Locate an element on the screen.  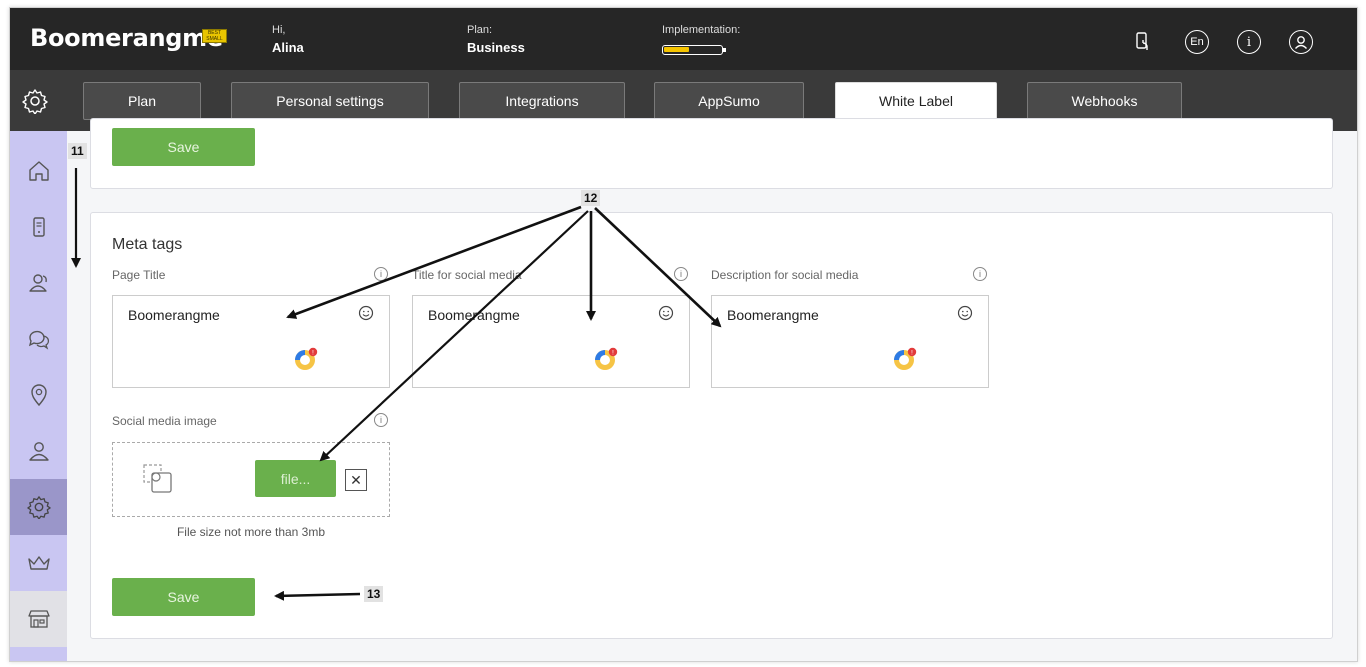
user-name: Alina is located at coordinates (288, 47).